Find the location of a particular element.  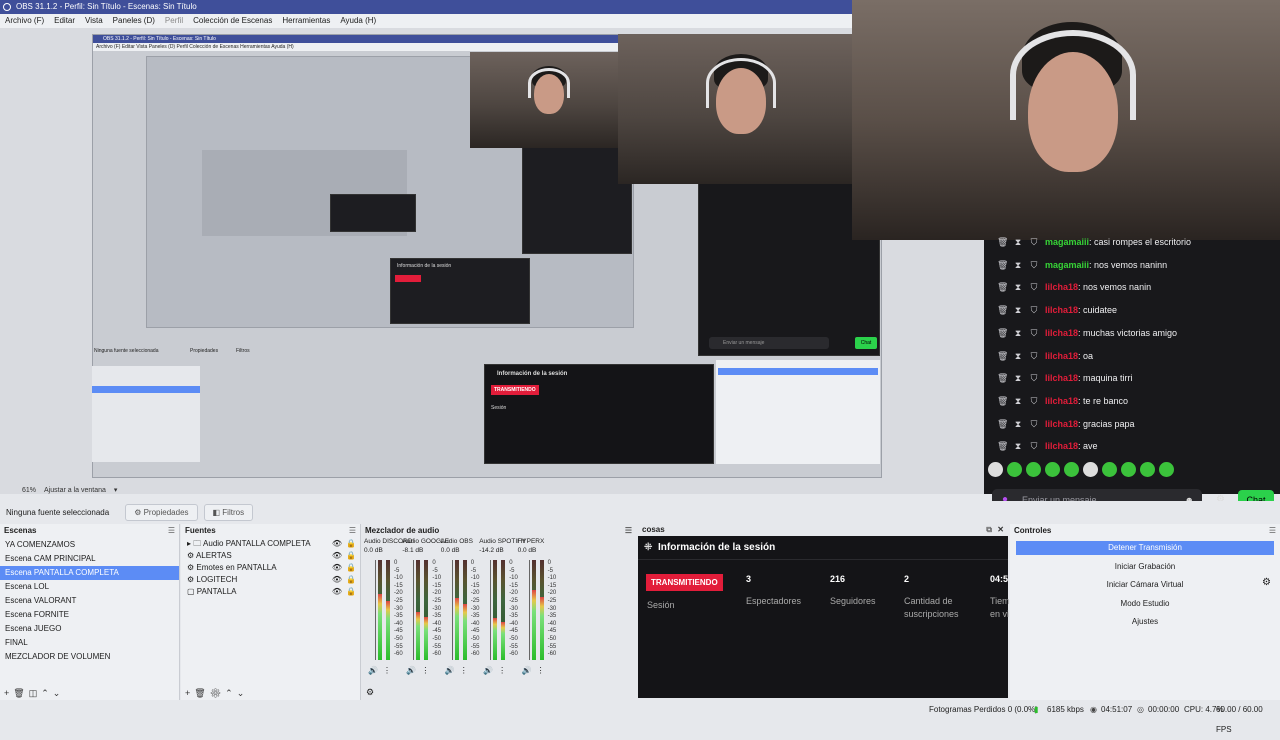

control-button: Modo Estudio is located at coordinates (1145, 604).